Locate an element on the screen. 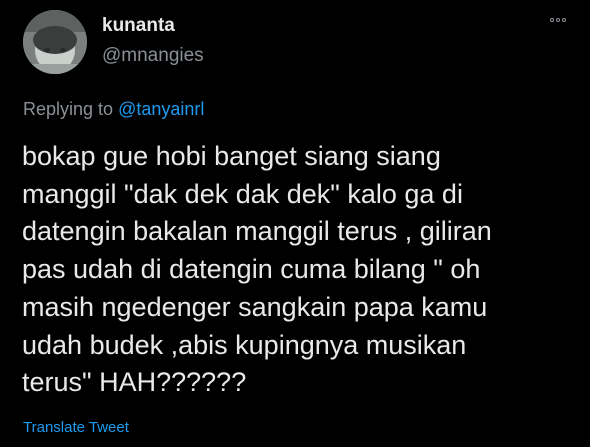 The height and width of the screenshot is (447, 590). replying-to: Replying to @tanyainrl is located at coordinates (113, 109).